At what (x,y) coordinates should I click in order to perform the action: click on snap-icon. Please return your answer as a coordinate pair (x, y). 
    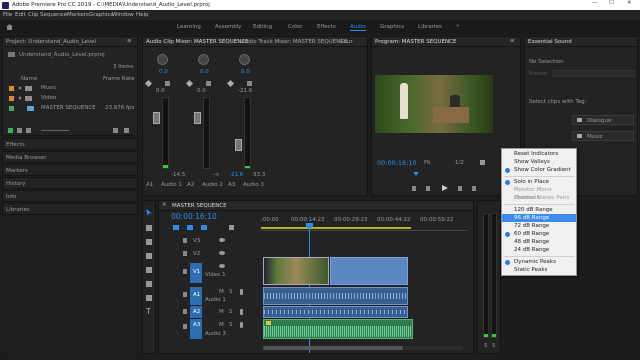
    Looking at the image, I should click on (176, 227).